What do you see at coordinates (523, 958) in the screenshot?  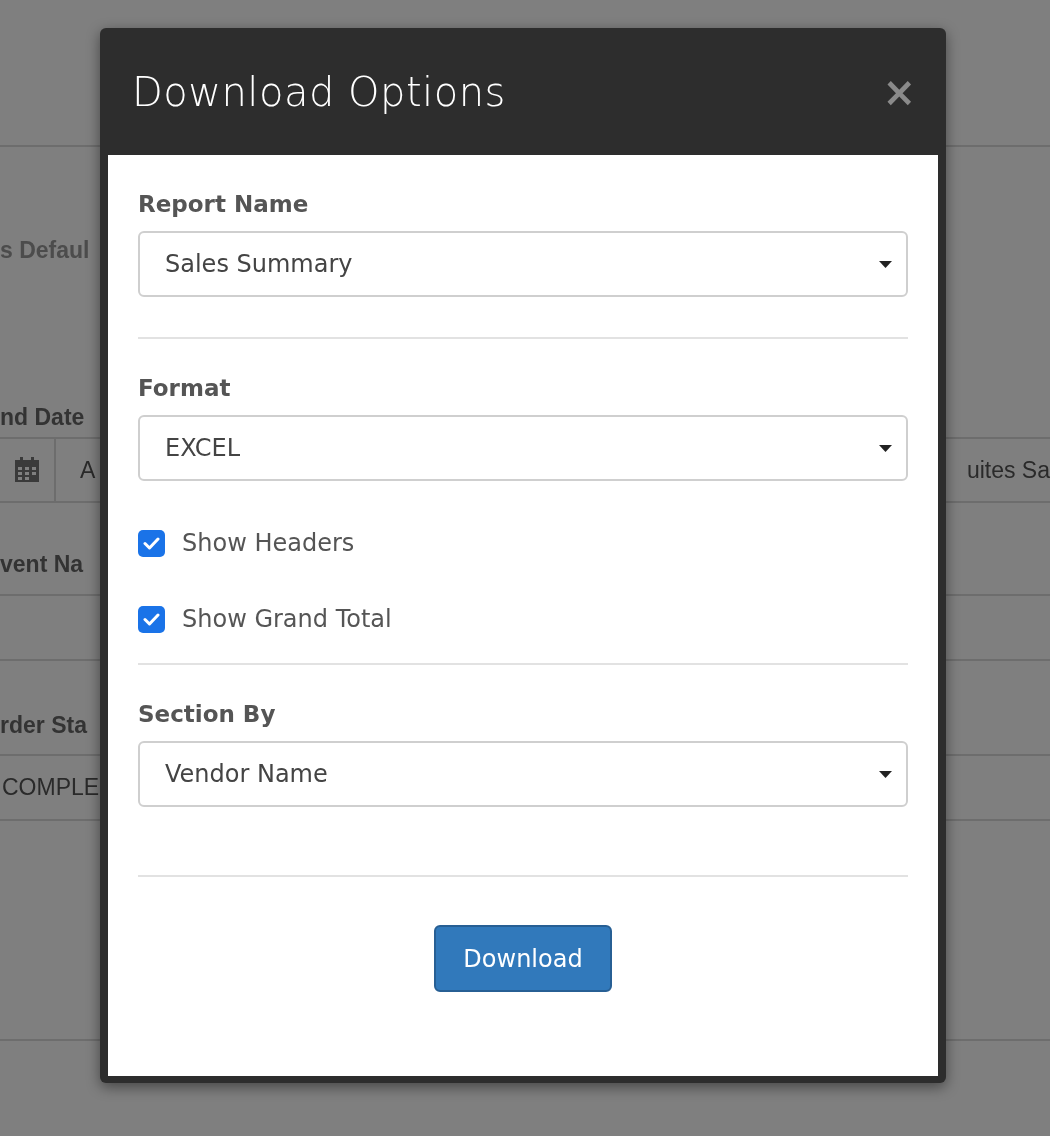 I see `download-button: Download` at bounding box center [523, 958].